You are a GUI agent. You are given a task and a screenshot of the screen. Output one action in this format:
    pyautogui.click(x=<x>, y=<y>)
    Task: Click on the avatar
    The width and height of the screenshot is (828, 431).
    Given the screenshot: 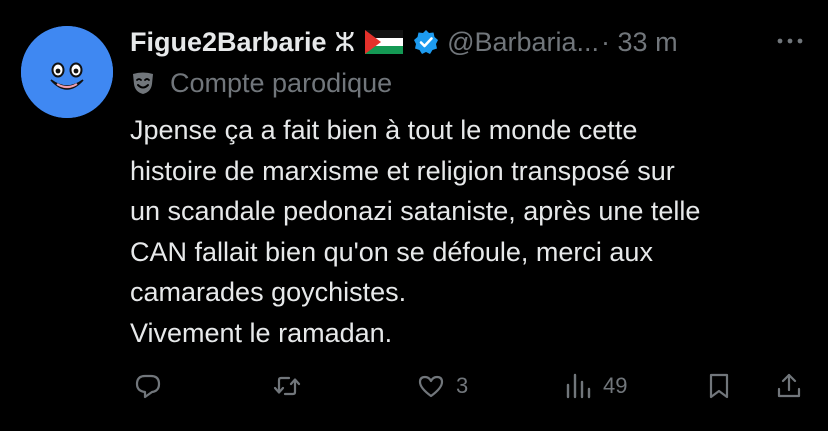 What is the action you would take?
    pyautogui.click(x=67, y=72)
    